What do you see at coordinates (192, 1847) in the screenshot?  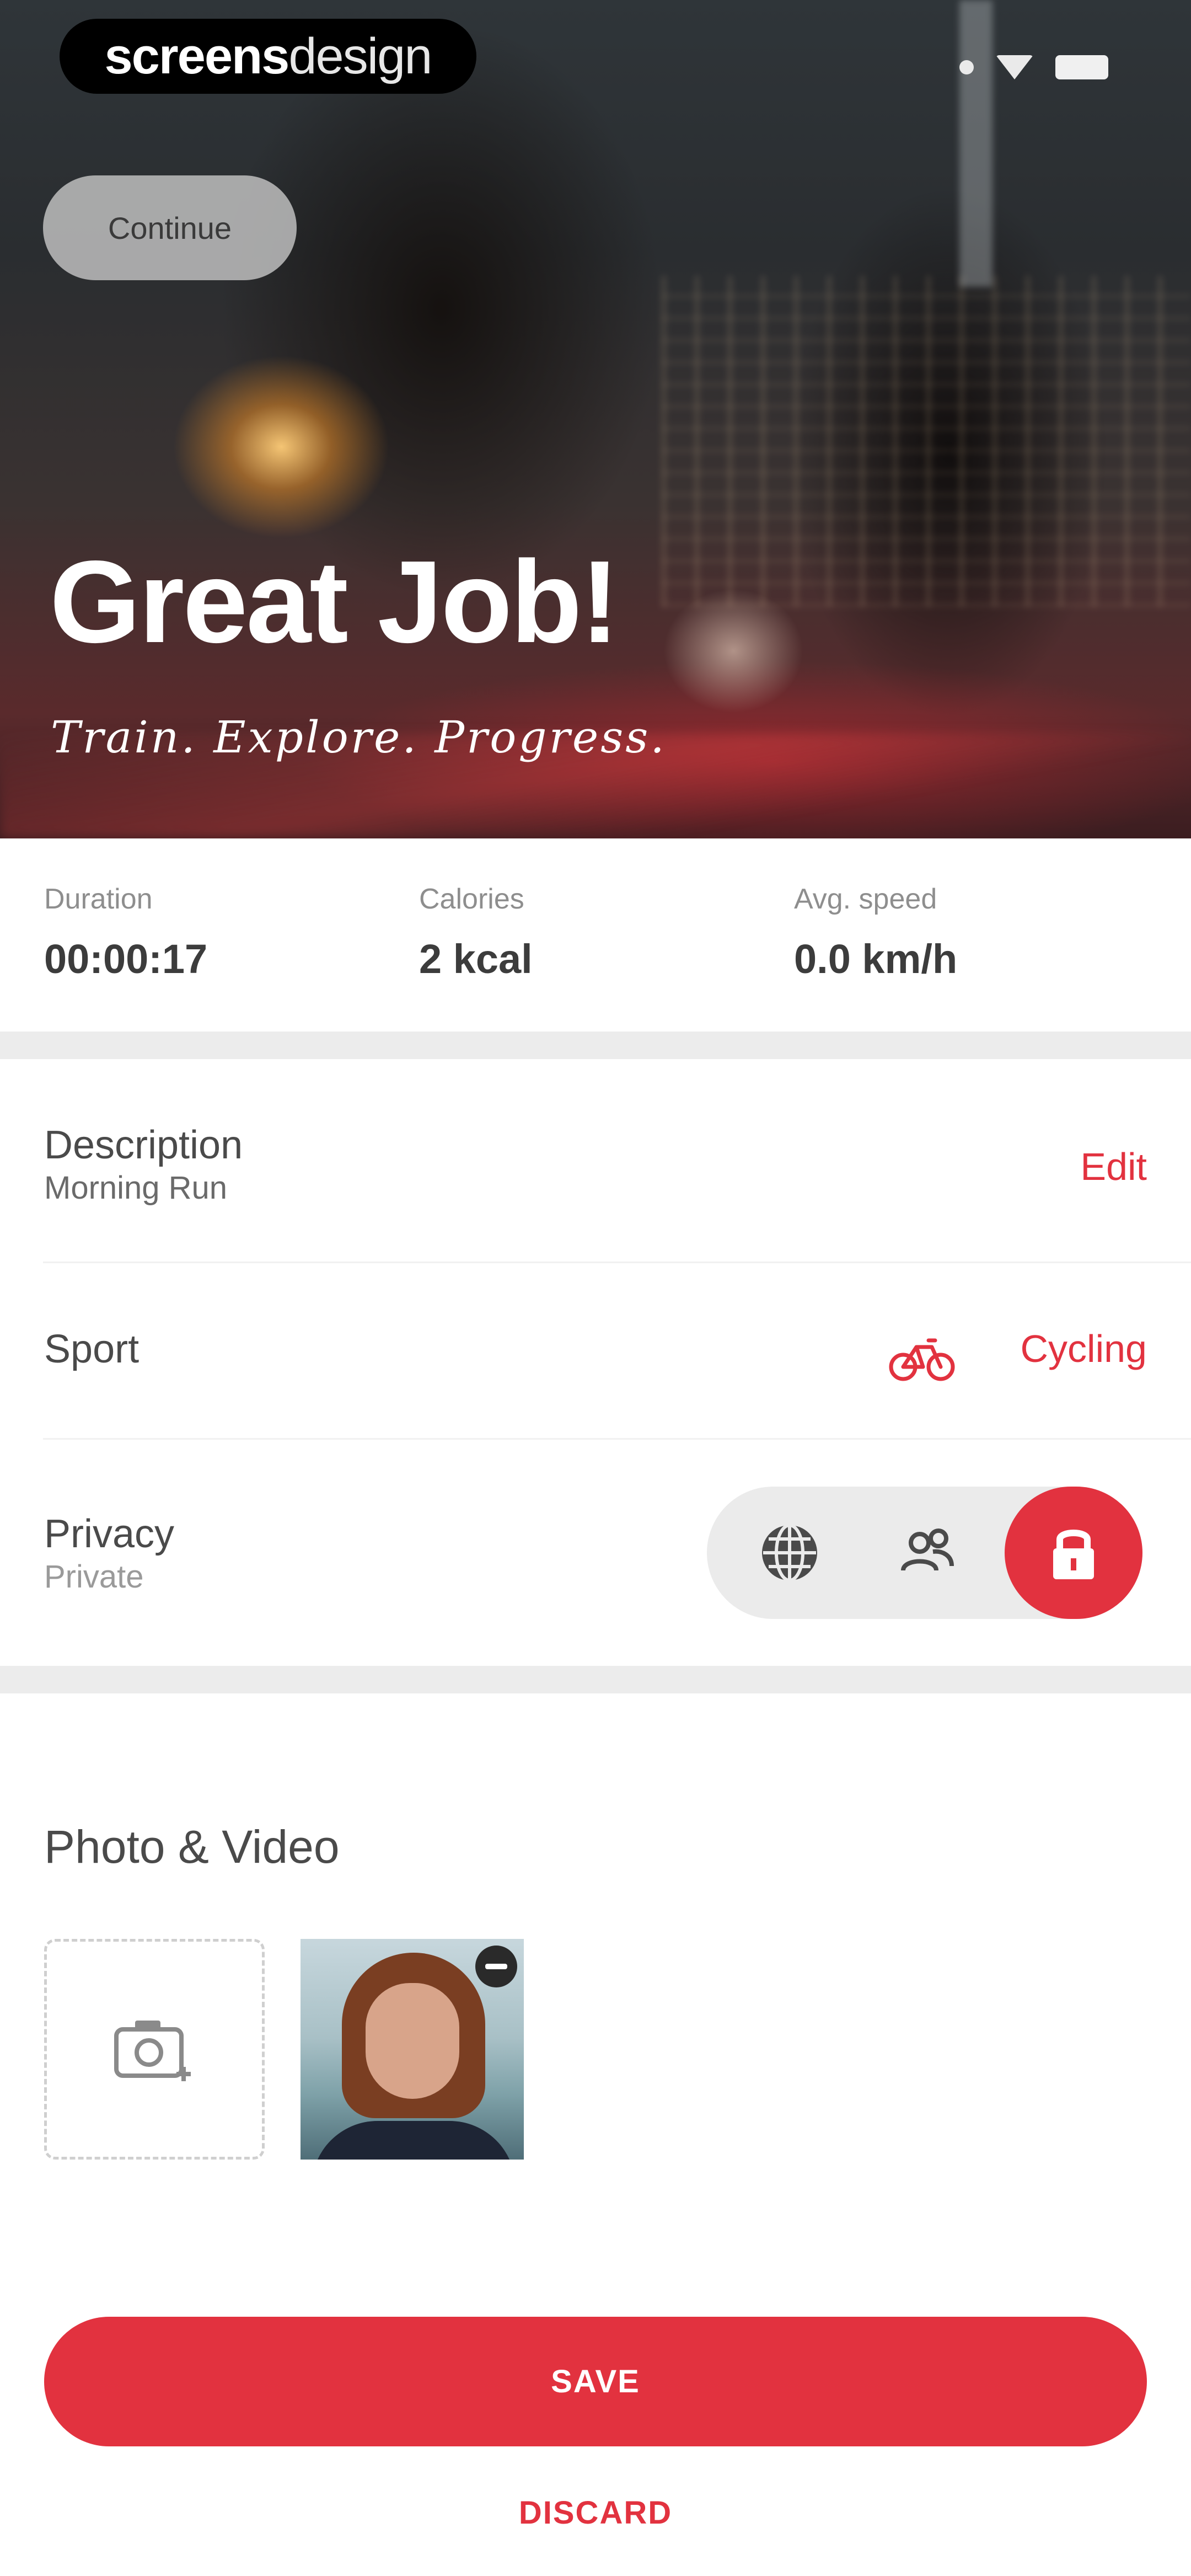 I see `media-section-title: Photo & Video` at bounding box center [192, 1847].